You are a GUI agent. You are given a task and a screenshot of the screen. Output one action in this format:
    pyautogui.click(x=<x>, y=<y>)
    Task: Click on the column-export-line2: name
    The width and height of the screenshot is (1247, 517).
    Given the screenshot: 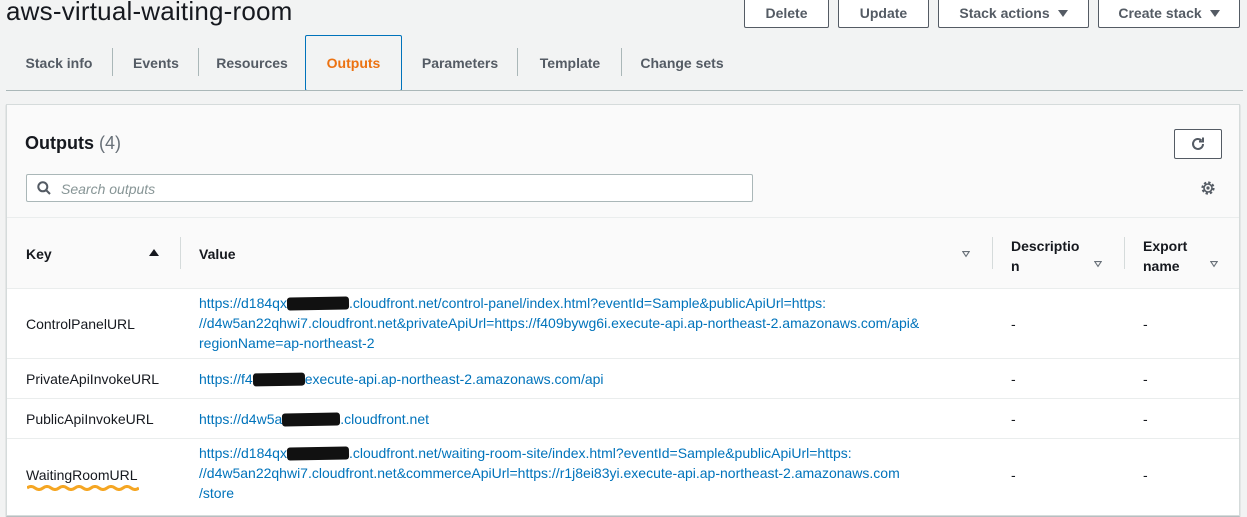 What is the action you would take?
    pyautogui.click(x=1161, y=266)
    